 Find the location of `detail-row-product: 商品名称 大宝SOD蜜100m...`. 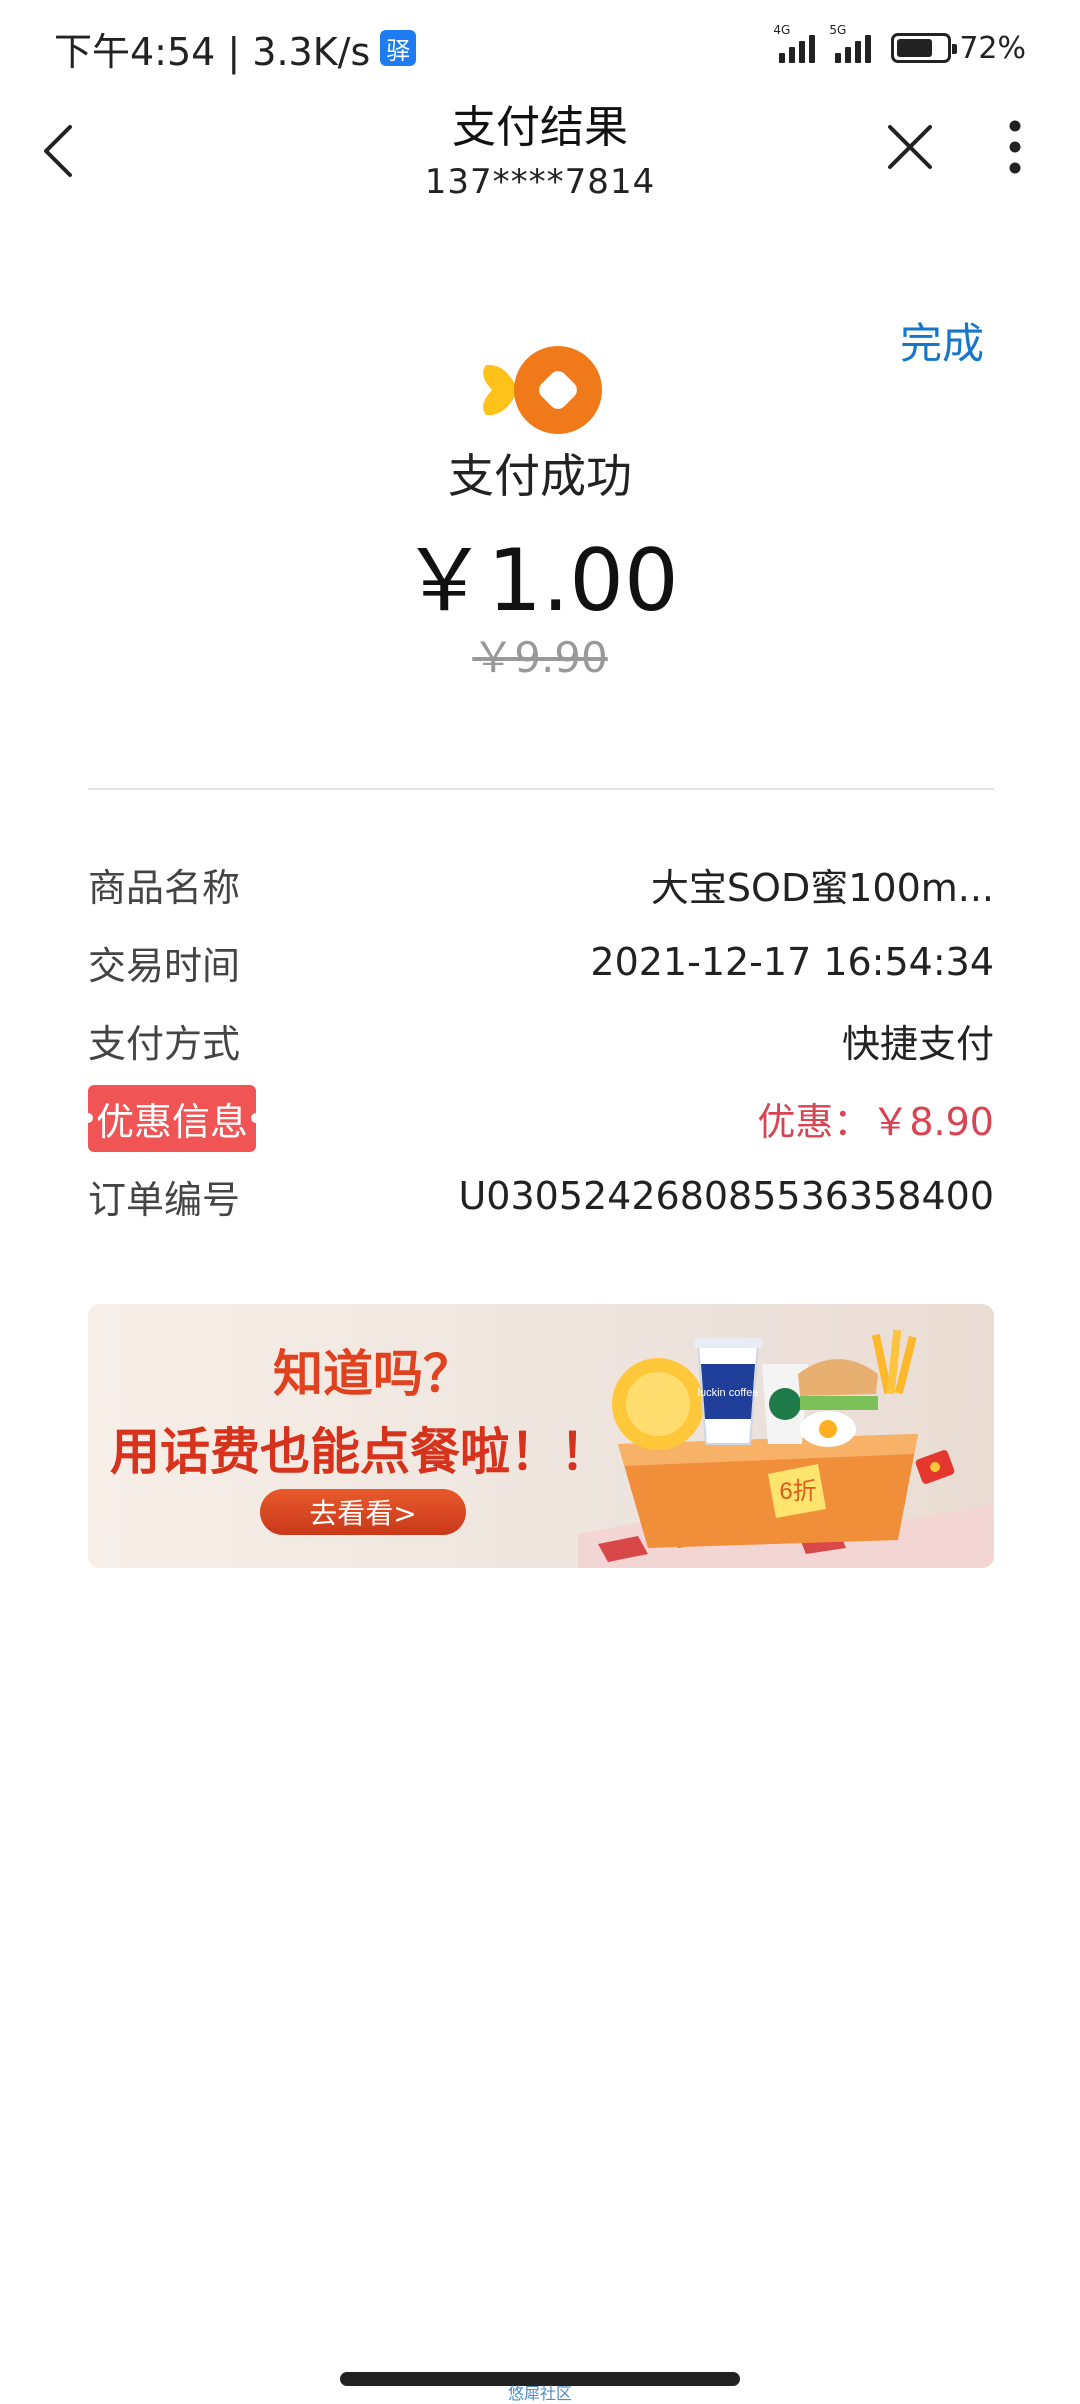

detail-row-product: 商品名称 大宝SOD蜜100m... is located at coordinates (541, 884).